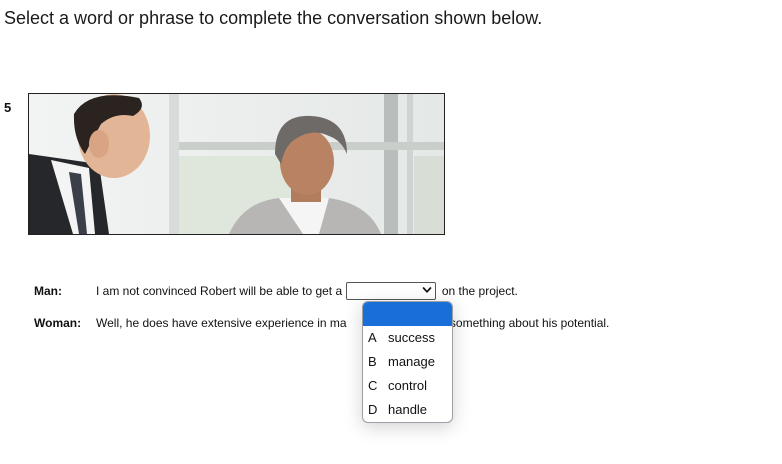 The width and height of the screenshot is (782, 464). I want to click on option-letter: B, so click(372, 361).